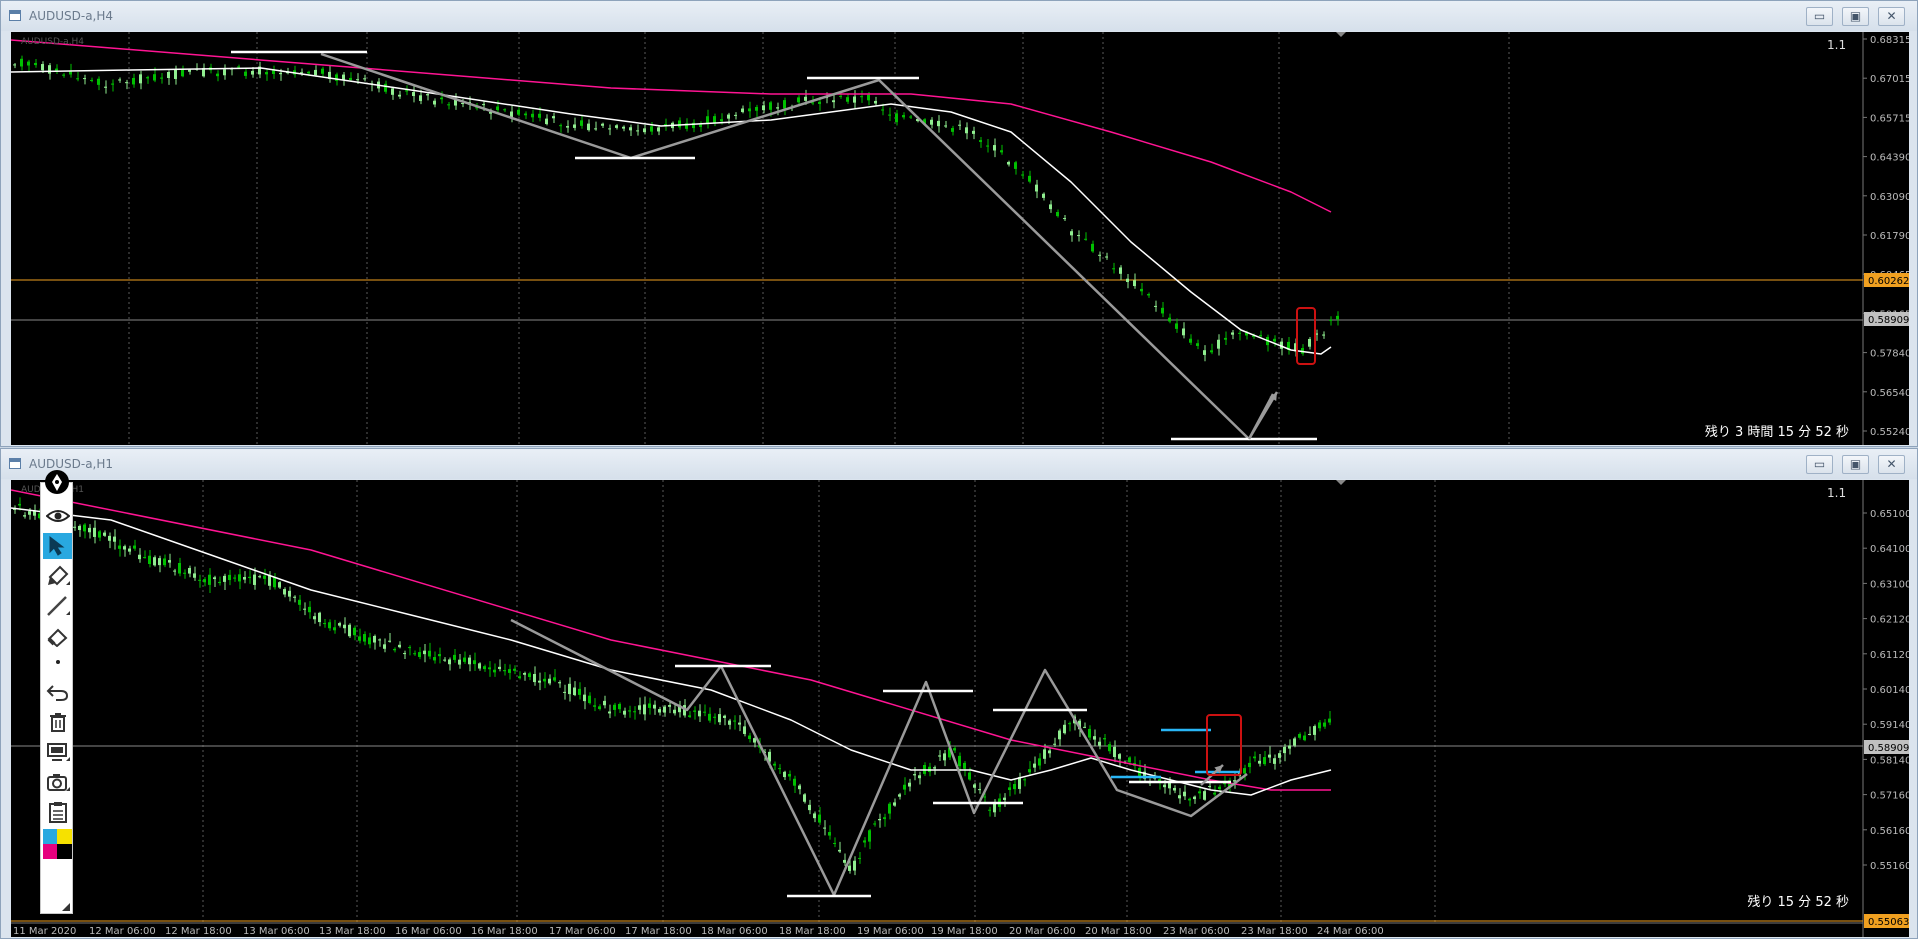 The height and width of the screenshot is (939, 1918). I want to click on cursor-icon, so click(57, 546).